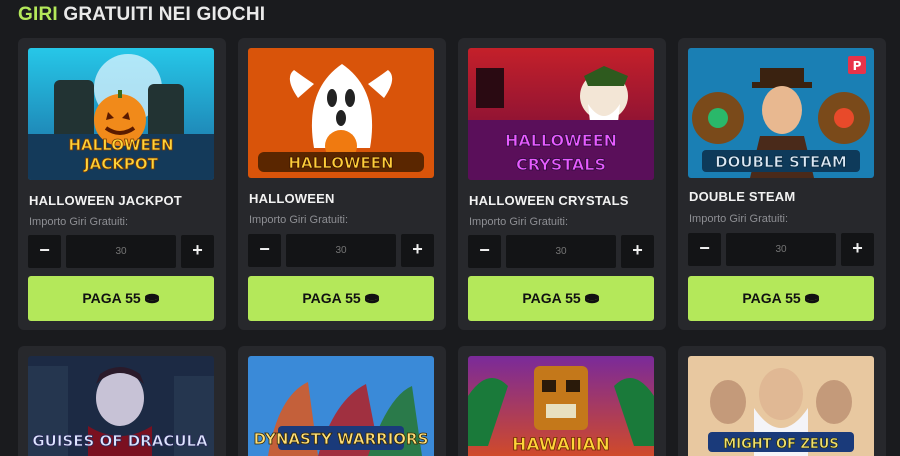 The height and width of the screenshot is (456, 900). I want to click on game-thumbnail: DOUBLE STEAM P, so click(781, 113).